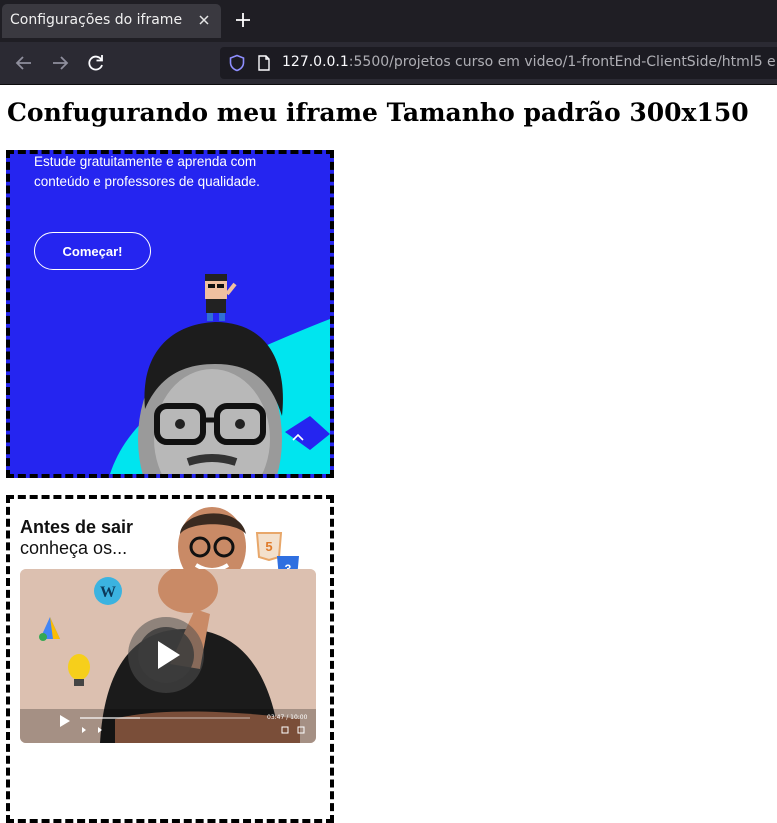 The width and height of the screenshot is (777, 823). Describe the element at coordinates (92, 251) in the screenshot. I see `start-button: Começar!` at that location.